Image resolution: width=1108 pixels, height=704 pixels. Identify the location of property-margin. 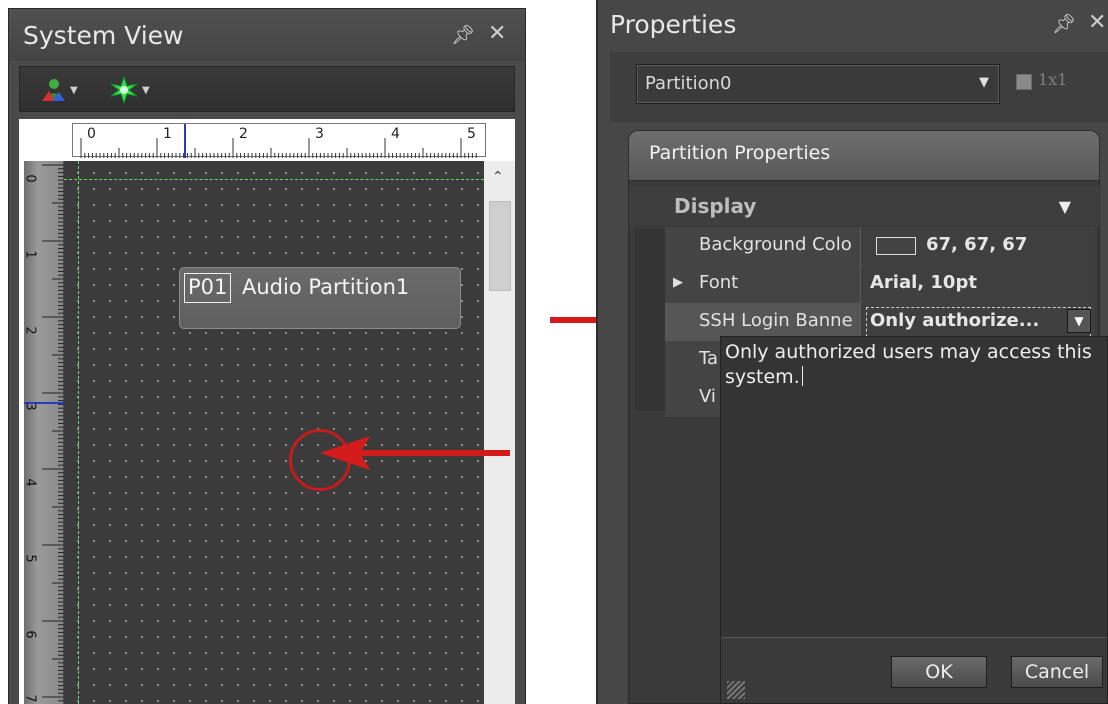
(650, 320).